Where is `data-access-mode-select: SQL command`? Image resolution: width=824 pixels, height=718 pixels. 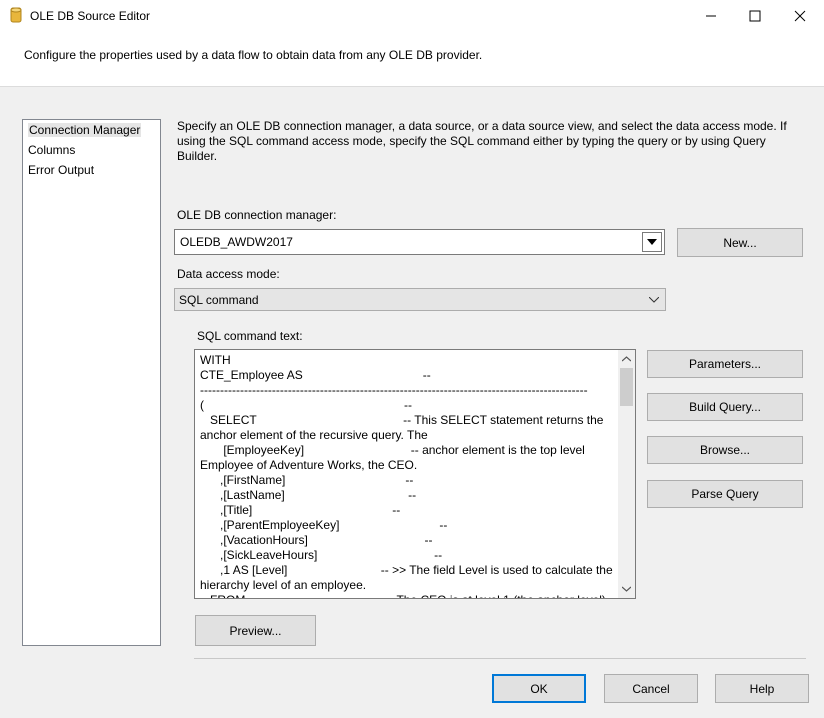
data-access-mode-select: SQL command is located at coordinates (420, 299).